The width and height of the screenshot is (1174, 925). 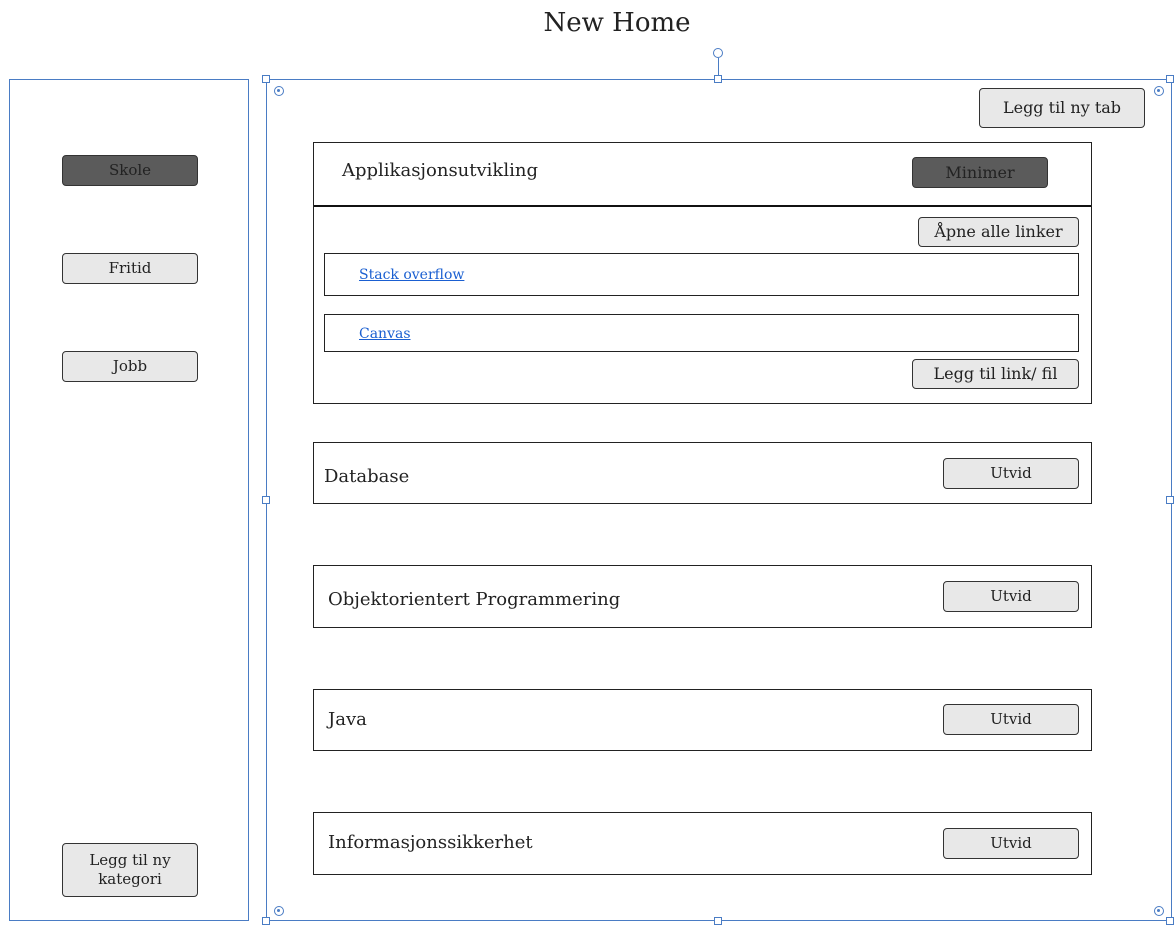 What do you see at coordinates (474, 599) in the screenshot?
I see `tab-title: Objektorientert Programmering` at bounding box center [474, 599].